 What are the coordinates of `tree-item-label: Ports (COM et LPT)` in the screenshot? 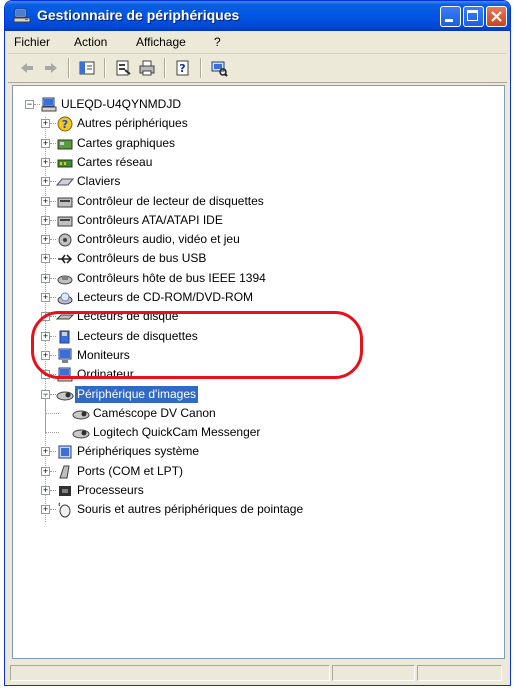 It's located at (130, 470).